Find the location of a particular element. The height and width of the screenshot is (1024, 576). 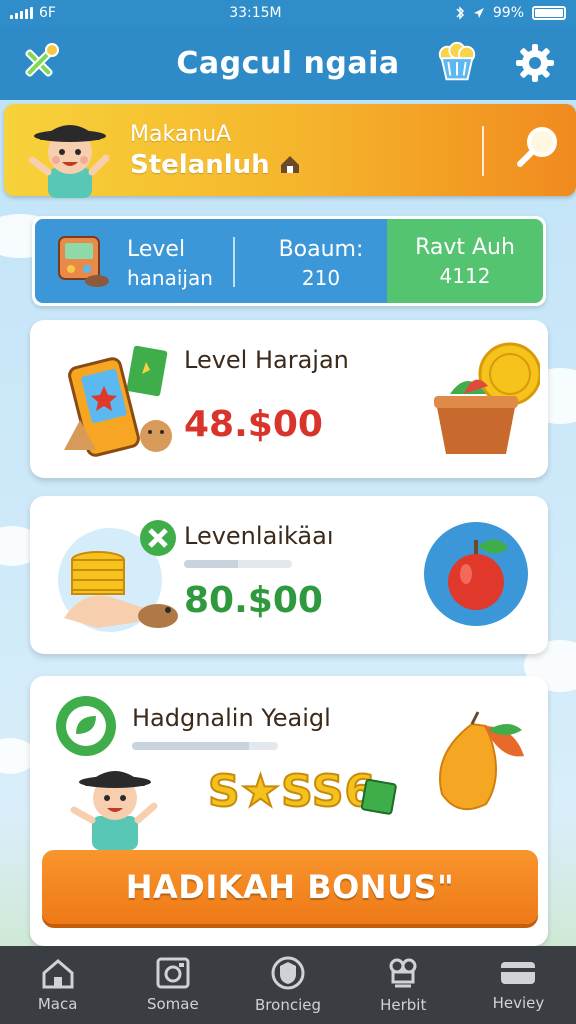

home-icon is located at coordinates (58, 974).